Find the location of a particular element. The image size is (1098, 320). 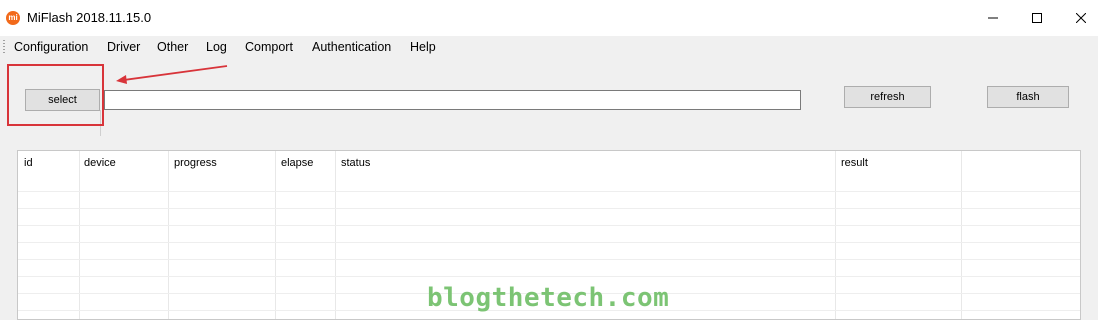

annotation-arrow-icon is located at coordinates (172, 74).